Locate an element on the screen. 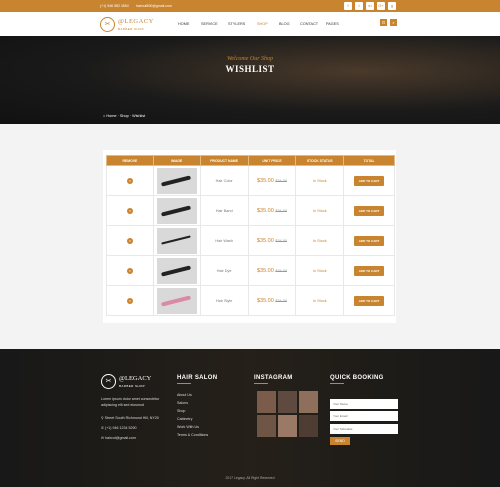 The width and height of the screenshot is (500, 487). footer-link-shop: Shop is located at coordinates (181, 411).